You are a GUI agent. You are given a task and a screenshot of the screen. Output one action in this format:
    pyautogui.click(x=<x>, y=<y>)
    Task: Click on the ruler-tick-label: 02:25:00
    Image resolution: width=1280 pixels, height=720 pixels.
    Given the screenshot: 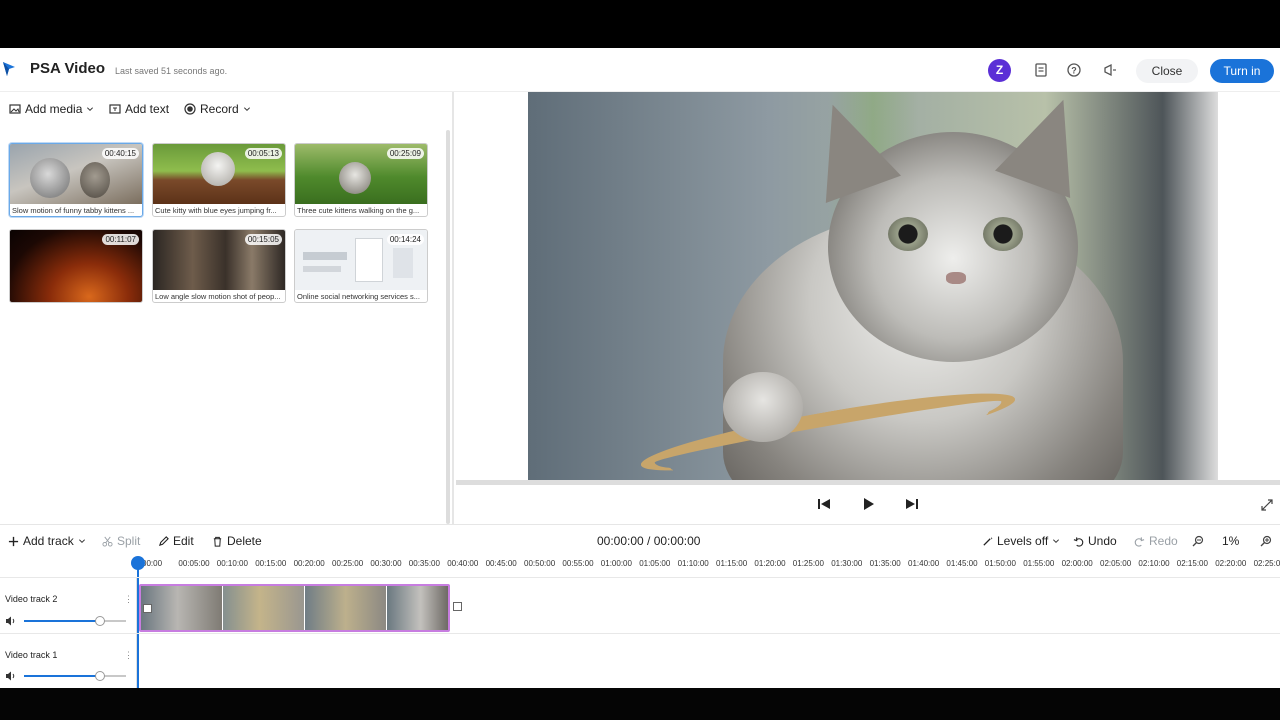 What is the action you would take?
    pyautogui.click(x=1266, y=563)
    